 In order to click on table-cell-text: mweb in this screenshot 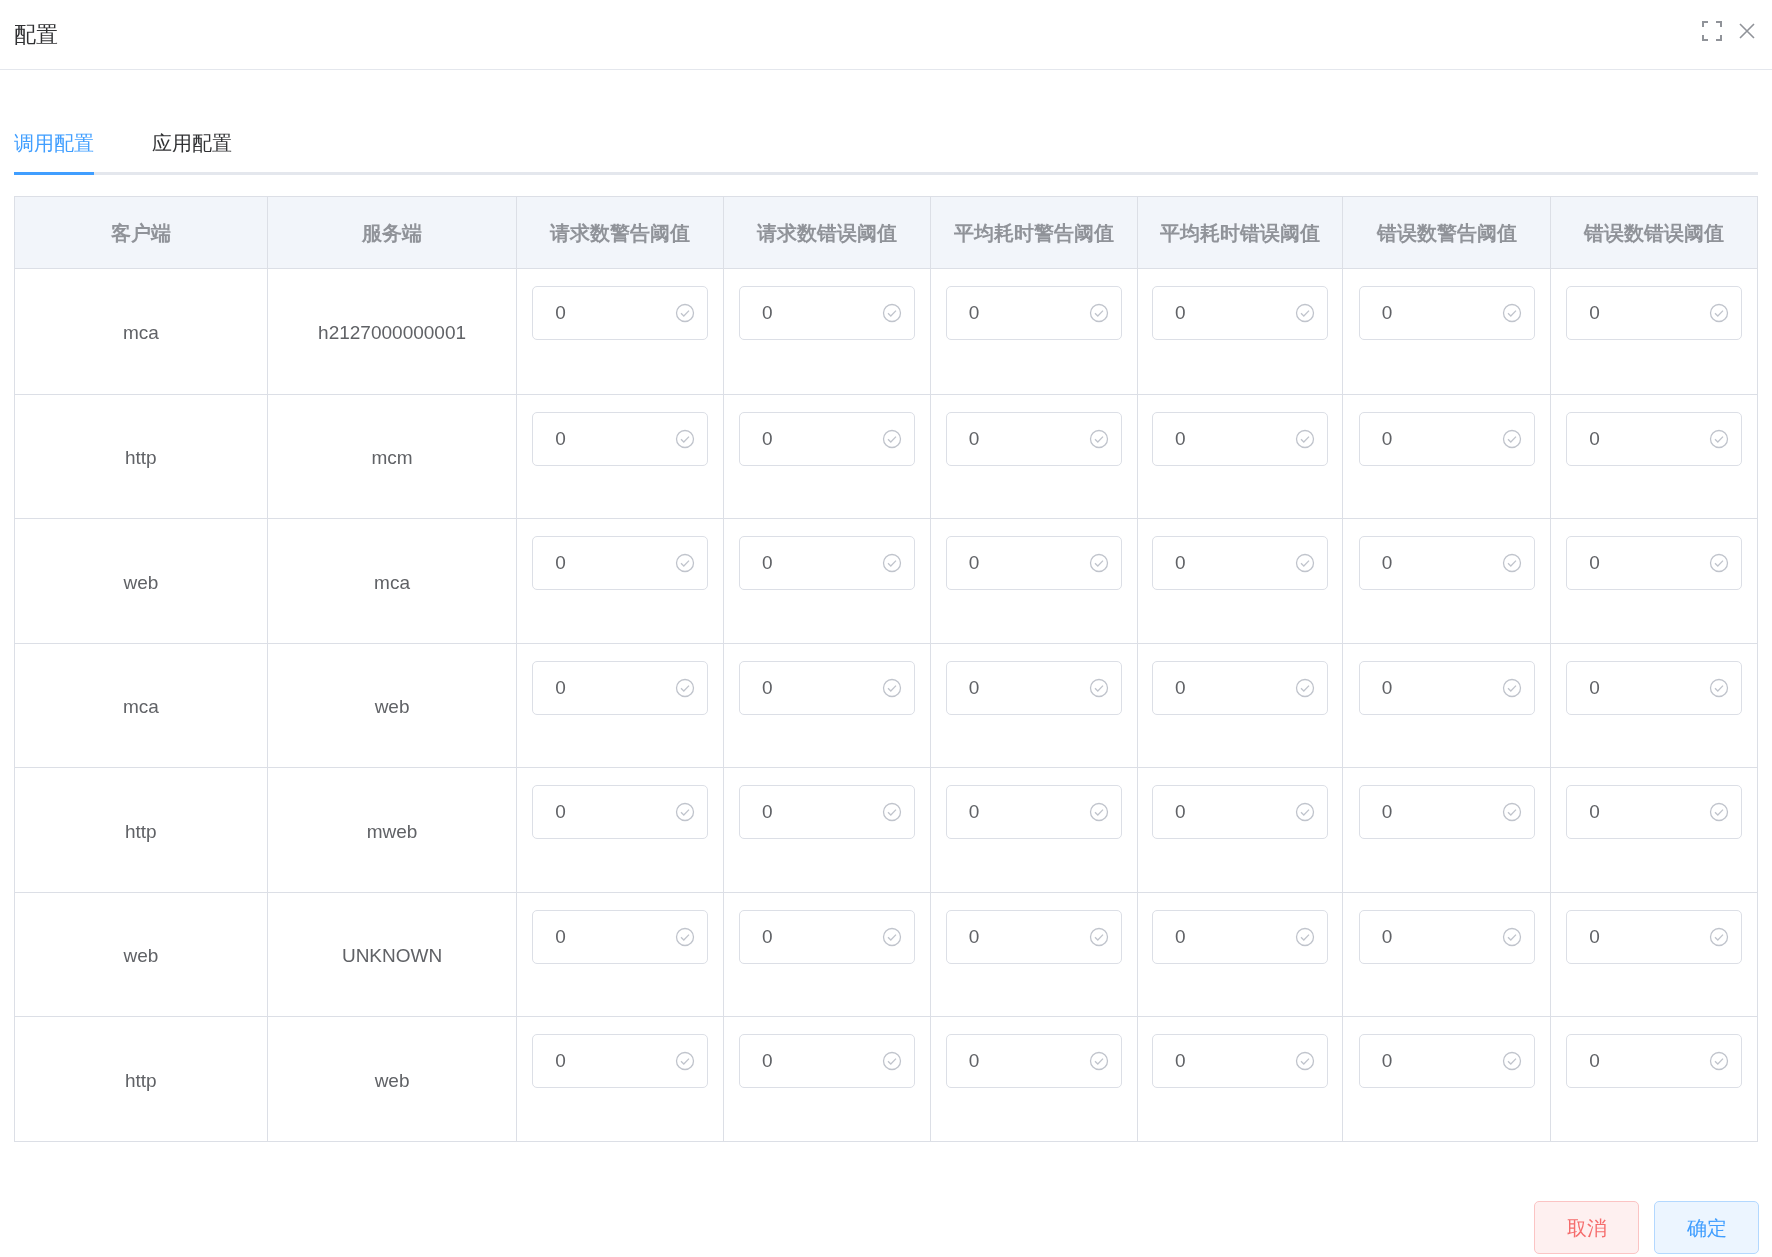, I will do `click(392, 831)`.